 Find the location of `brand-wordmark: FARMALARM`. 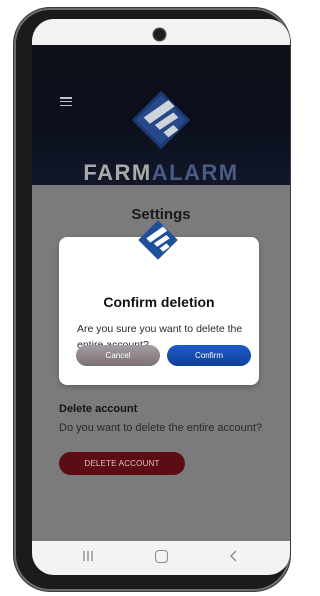

brand-wordmark: FARMALARM is located at coordinates (161, 173).